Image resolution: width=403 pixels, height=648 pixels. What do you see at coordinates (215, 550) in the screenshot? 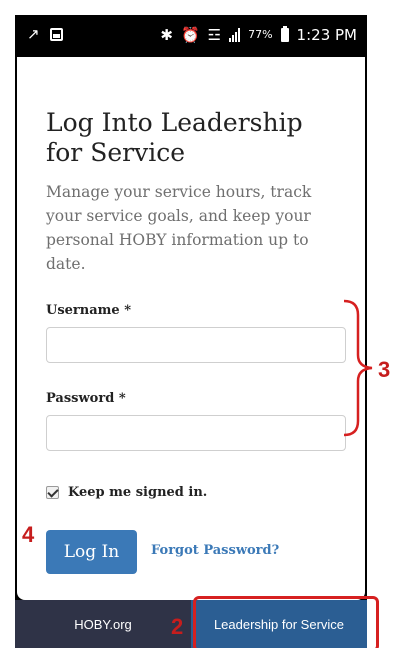
I see `forgot-password-link: Forgot Password?` at bounding box center [215, 550].